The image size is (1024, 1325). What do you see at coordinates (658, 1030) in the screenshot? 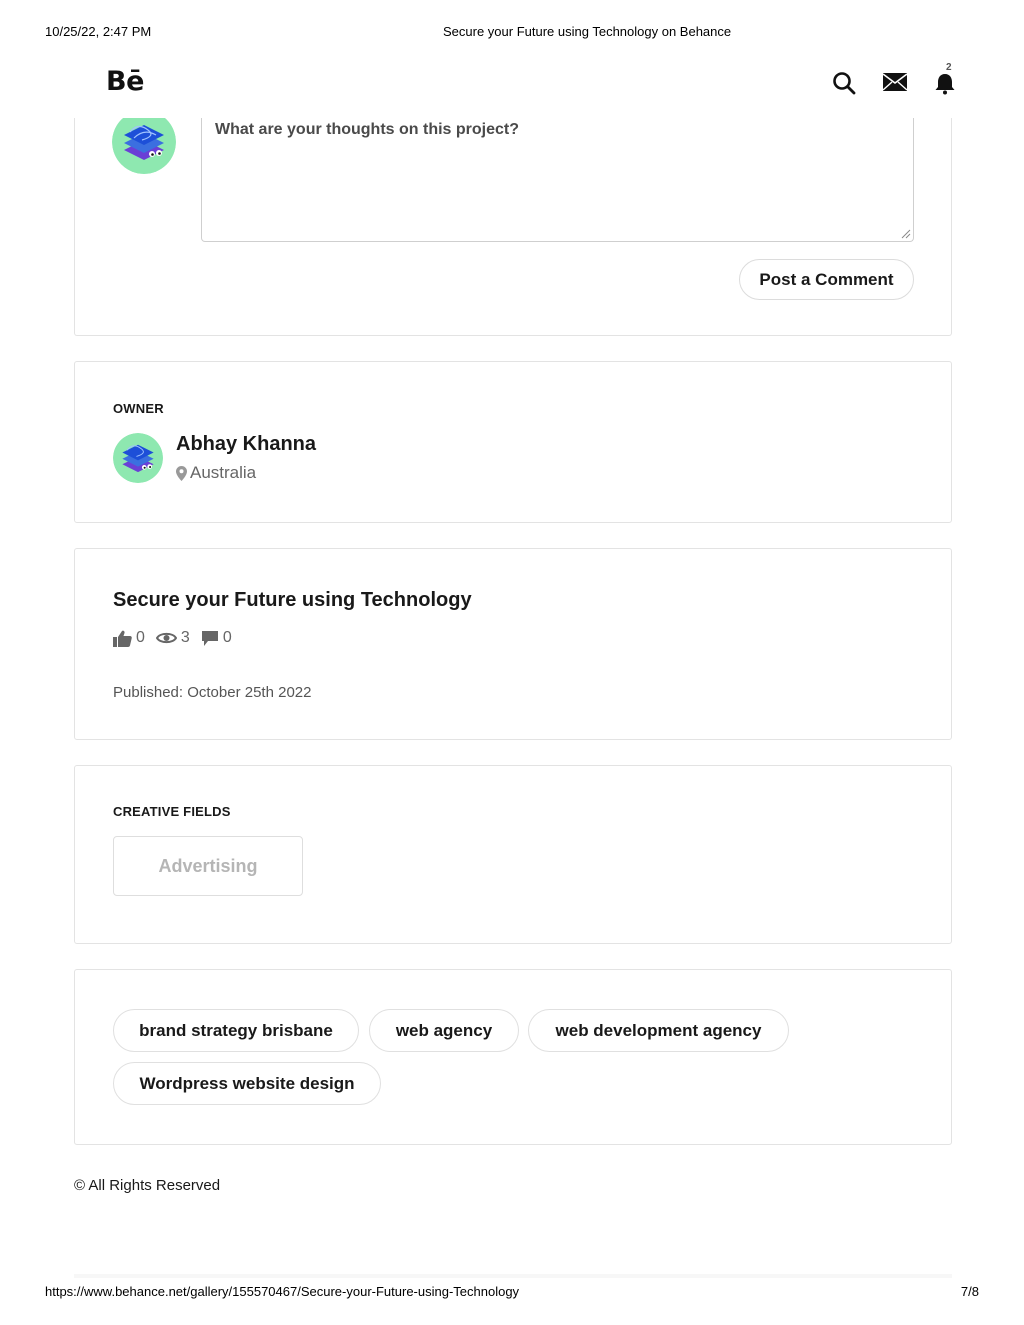
I see `tag-pill: web development agency` at bounding box center [658, 1030].